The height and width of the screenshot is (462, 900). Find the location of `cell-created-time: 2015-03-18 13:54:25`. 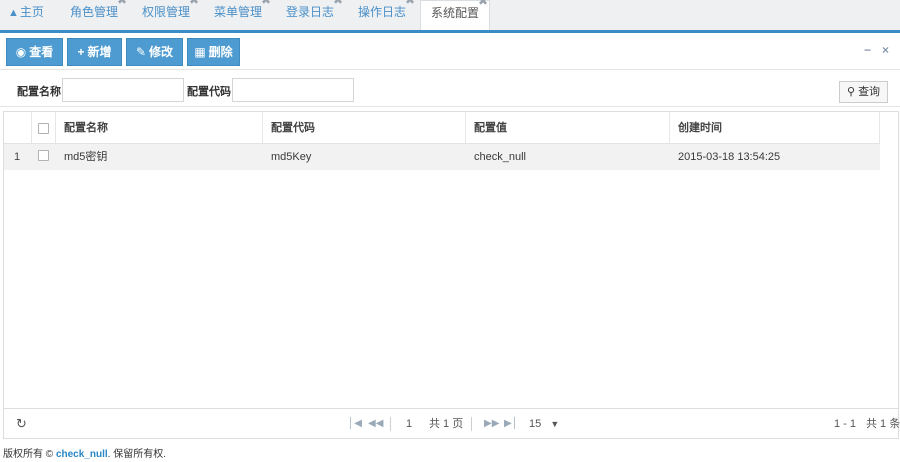

cell-created-time: 2015-03-18 13:54:25 is located at coordinates (729, 157).